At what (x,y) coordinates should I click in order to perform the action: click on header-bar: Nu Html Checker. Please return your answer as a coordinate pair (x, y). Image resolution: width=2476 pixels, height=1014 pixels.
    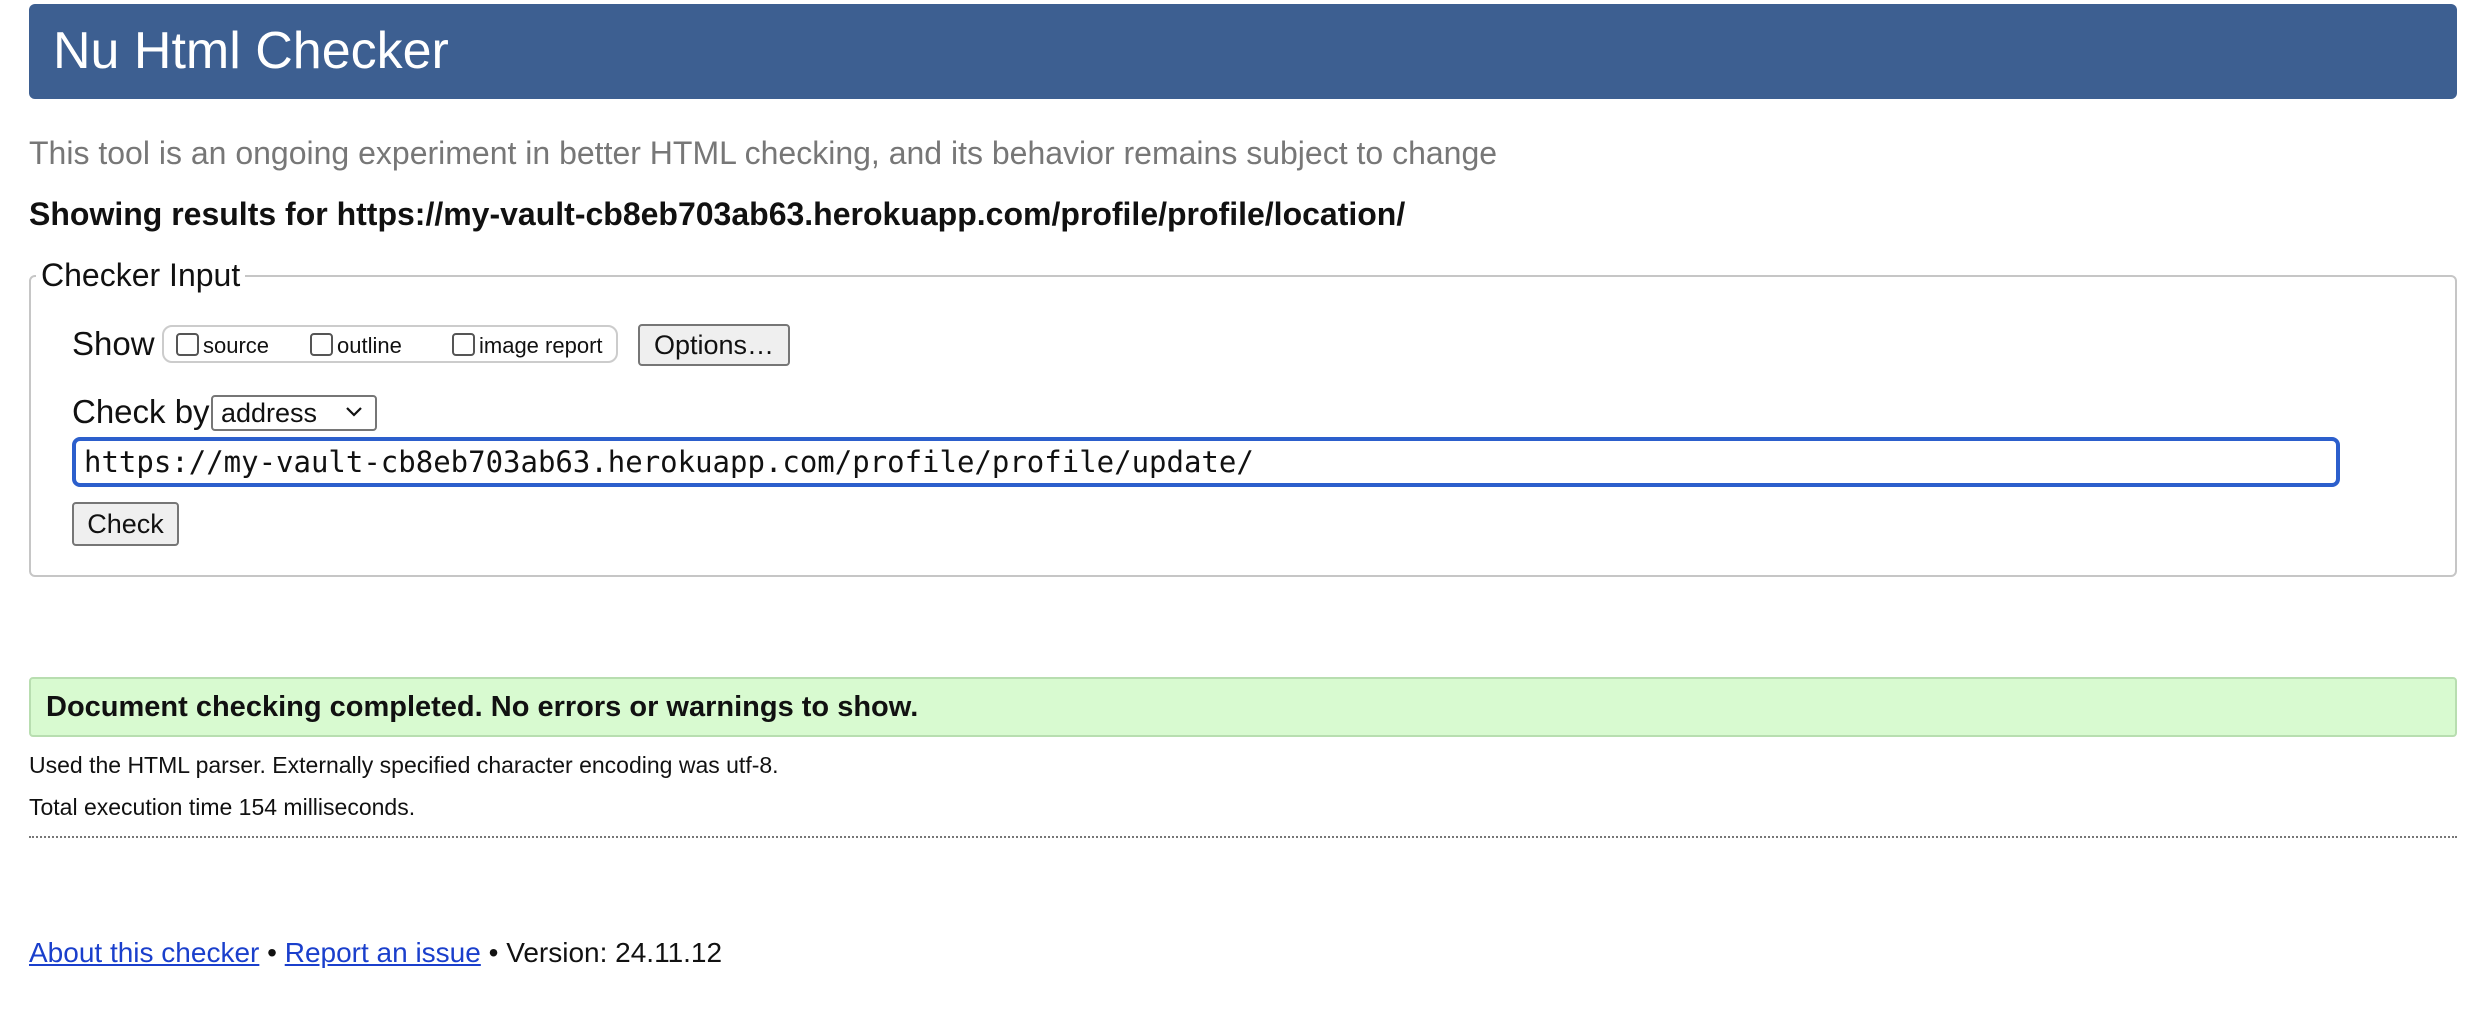
    Looking at the image, I should click on (1243, 51).